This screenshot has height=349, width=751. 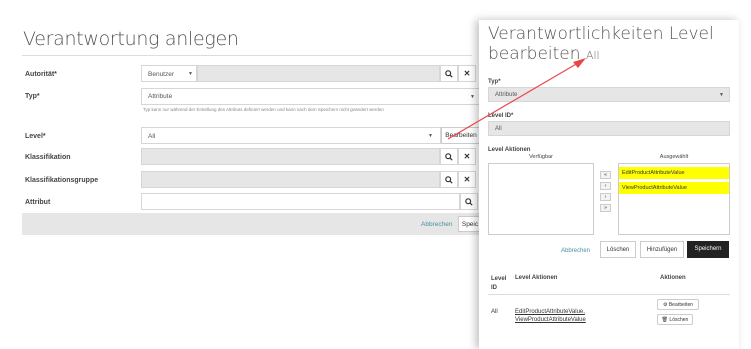 I want to click on row-delete-label: Löschen, so click(x=679, y=320).